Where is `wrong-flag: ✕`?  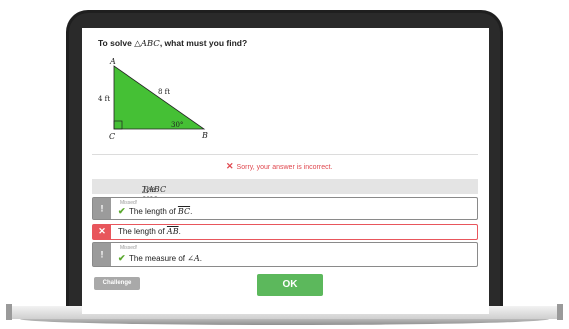 wrong-flag: ✕ is located at coordinates (102, 232).